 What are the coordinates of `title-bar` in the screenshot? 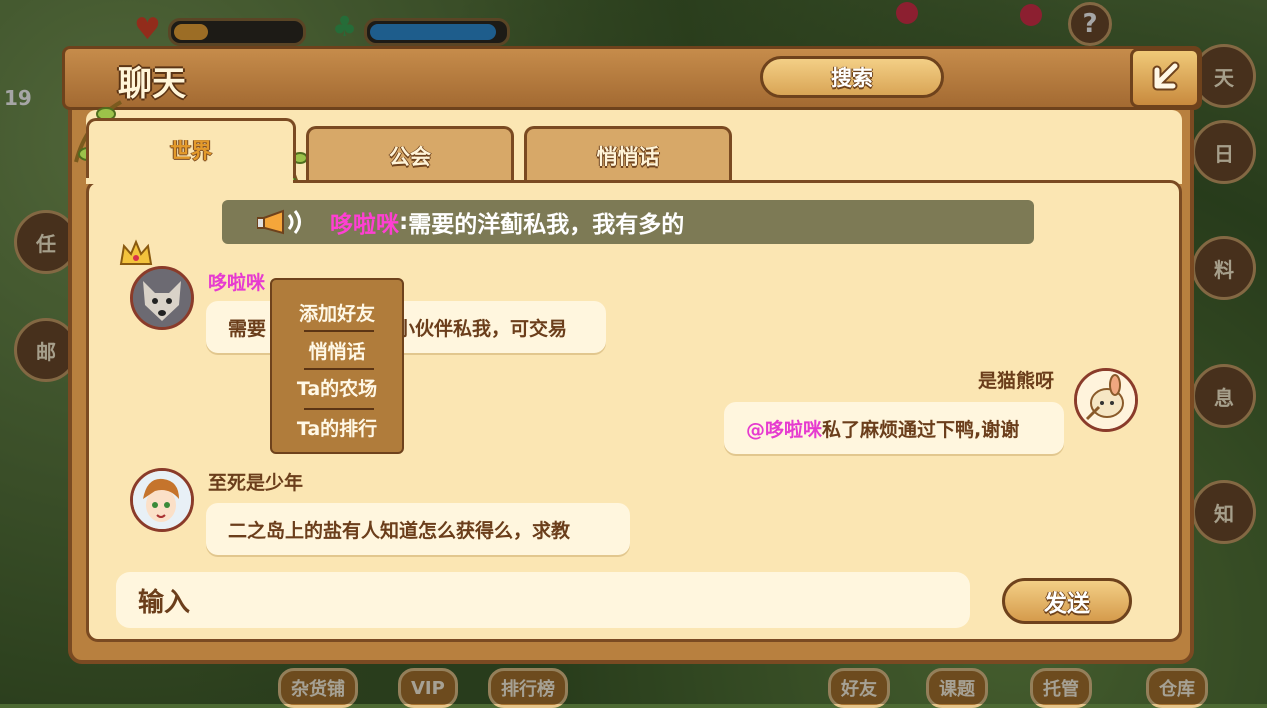 It's located at (632, 78).